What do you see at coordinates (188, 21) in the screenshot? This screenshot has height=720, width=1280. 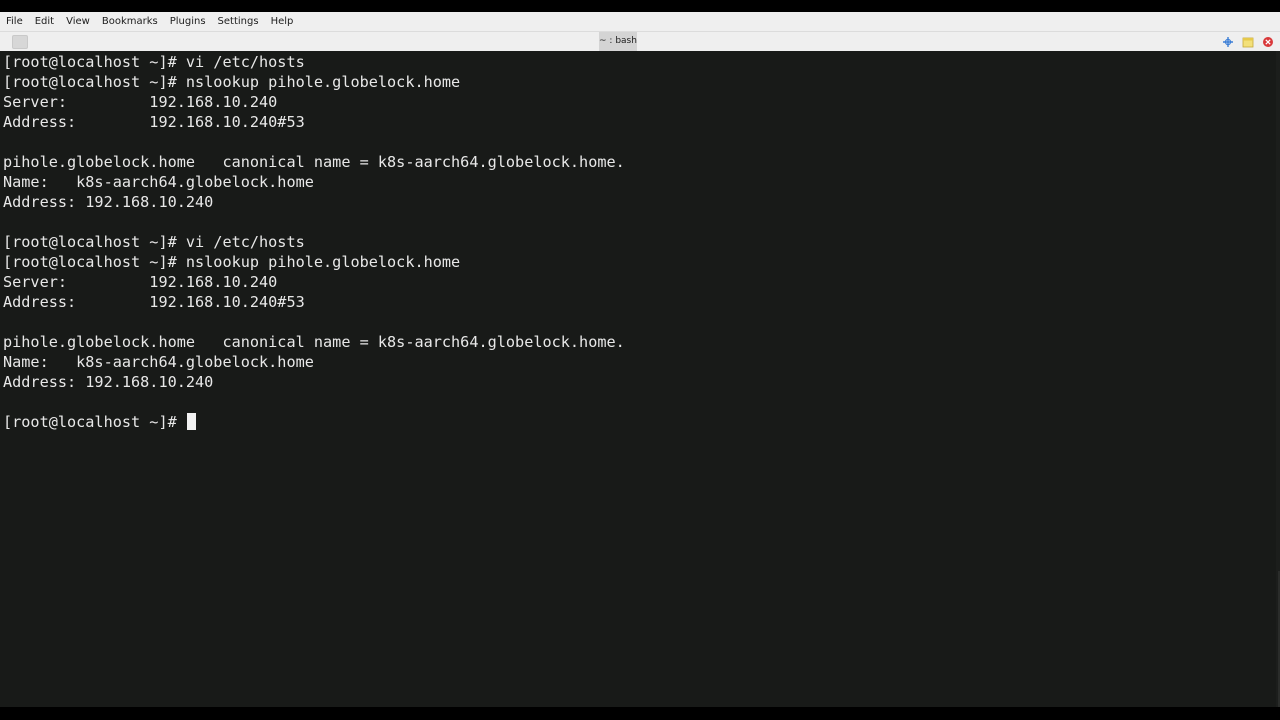 I see `menu-plugins: Plugins` at bounding box center [188, 21].